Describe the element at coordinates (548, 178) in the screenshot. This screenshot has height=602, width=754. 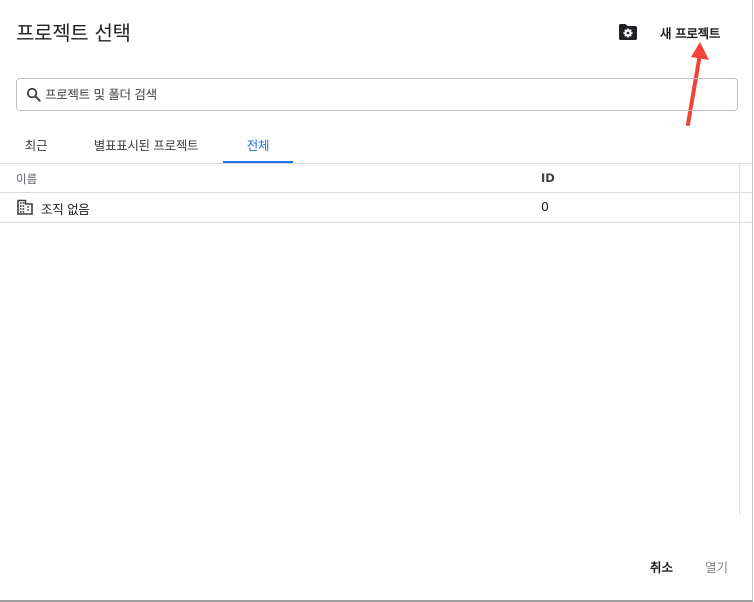
I see `column-header-id: ID` at that location.